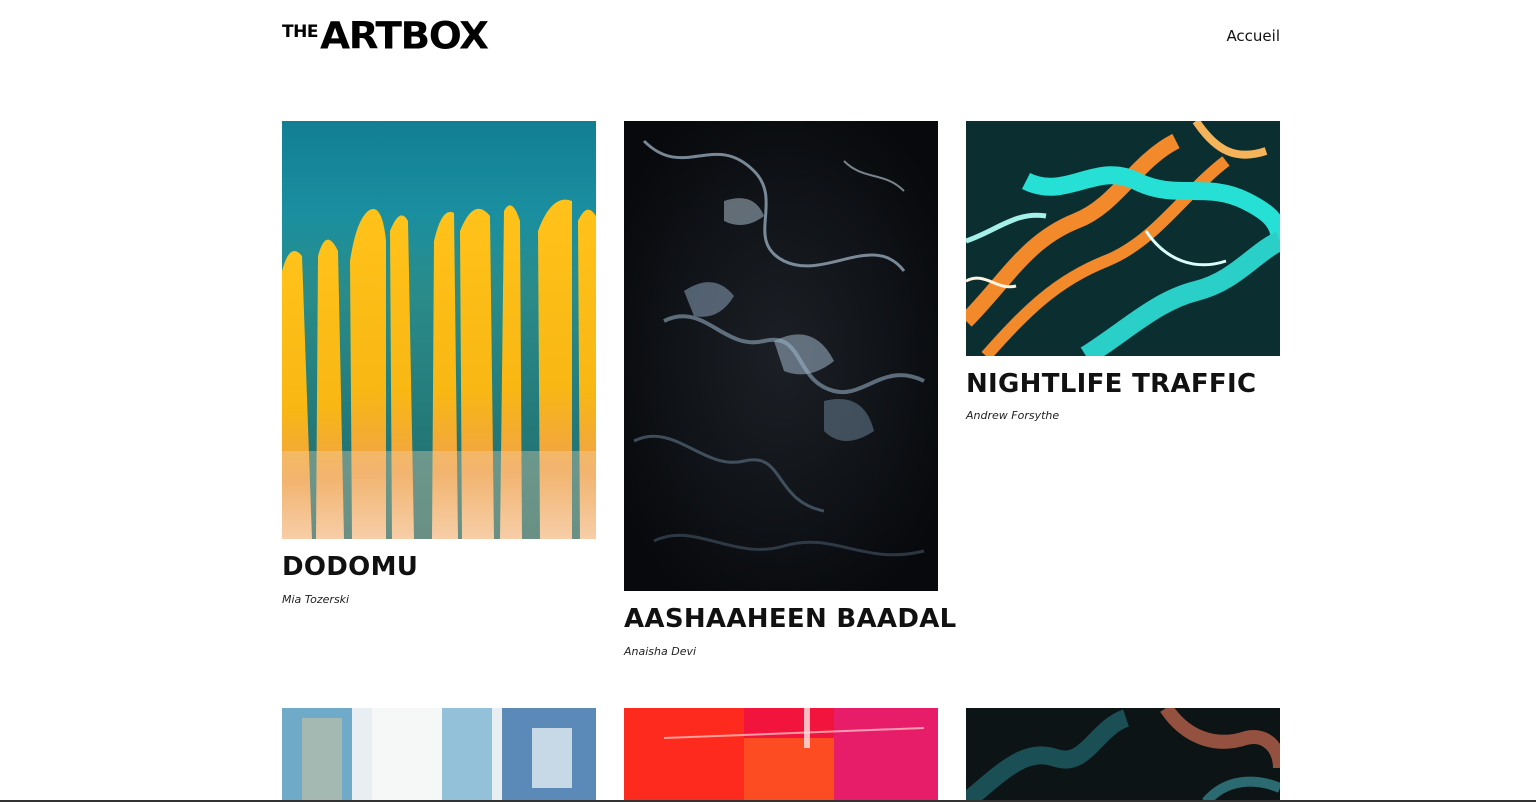  I want to click on artwork-image-aashaaheen-baadal, so click(781, 356).